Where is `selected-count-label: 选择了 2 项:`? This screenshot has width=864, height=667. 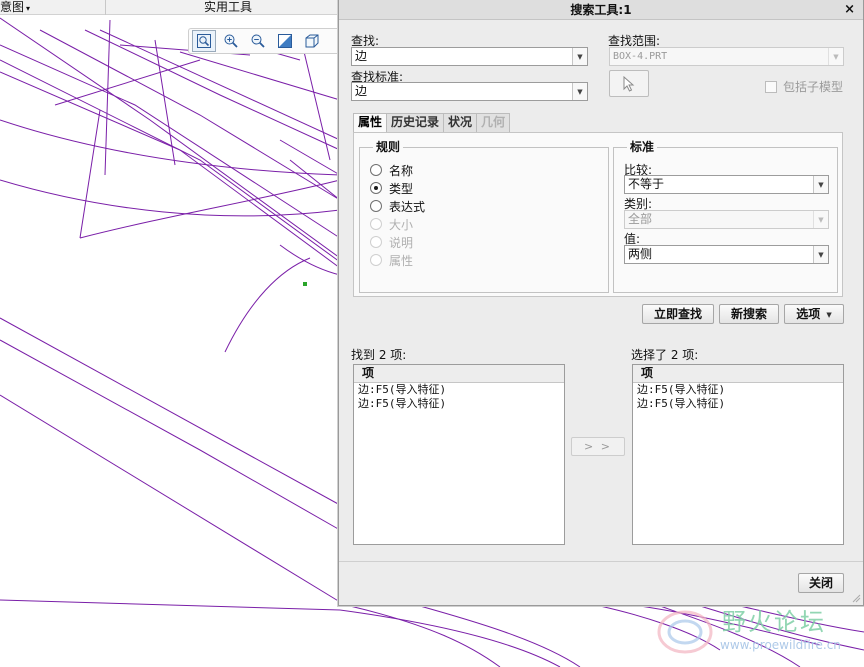 selected-count-label: 选择了 2 项: is located at coordinates (665, 355).